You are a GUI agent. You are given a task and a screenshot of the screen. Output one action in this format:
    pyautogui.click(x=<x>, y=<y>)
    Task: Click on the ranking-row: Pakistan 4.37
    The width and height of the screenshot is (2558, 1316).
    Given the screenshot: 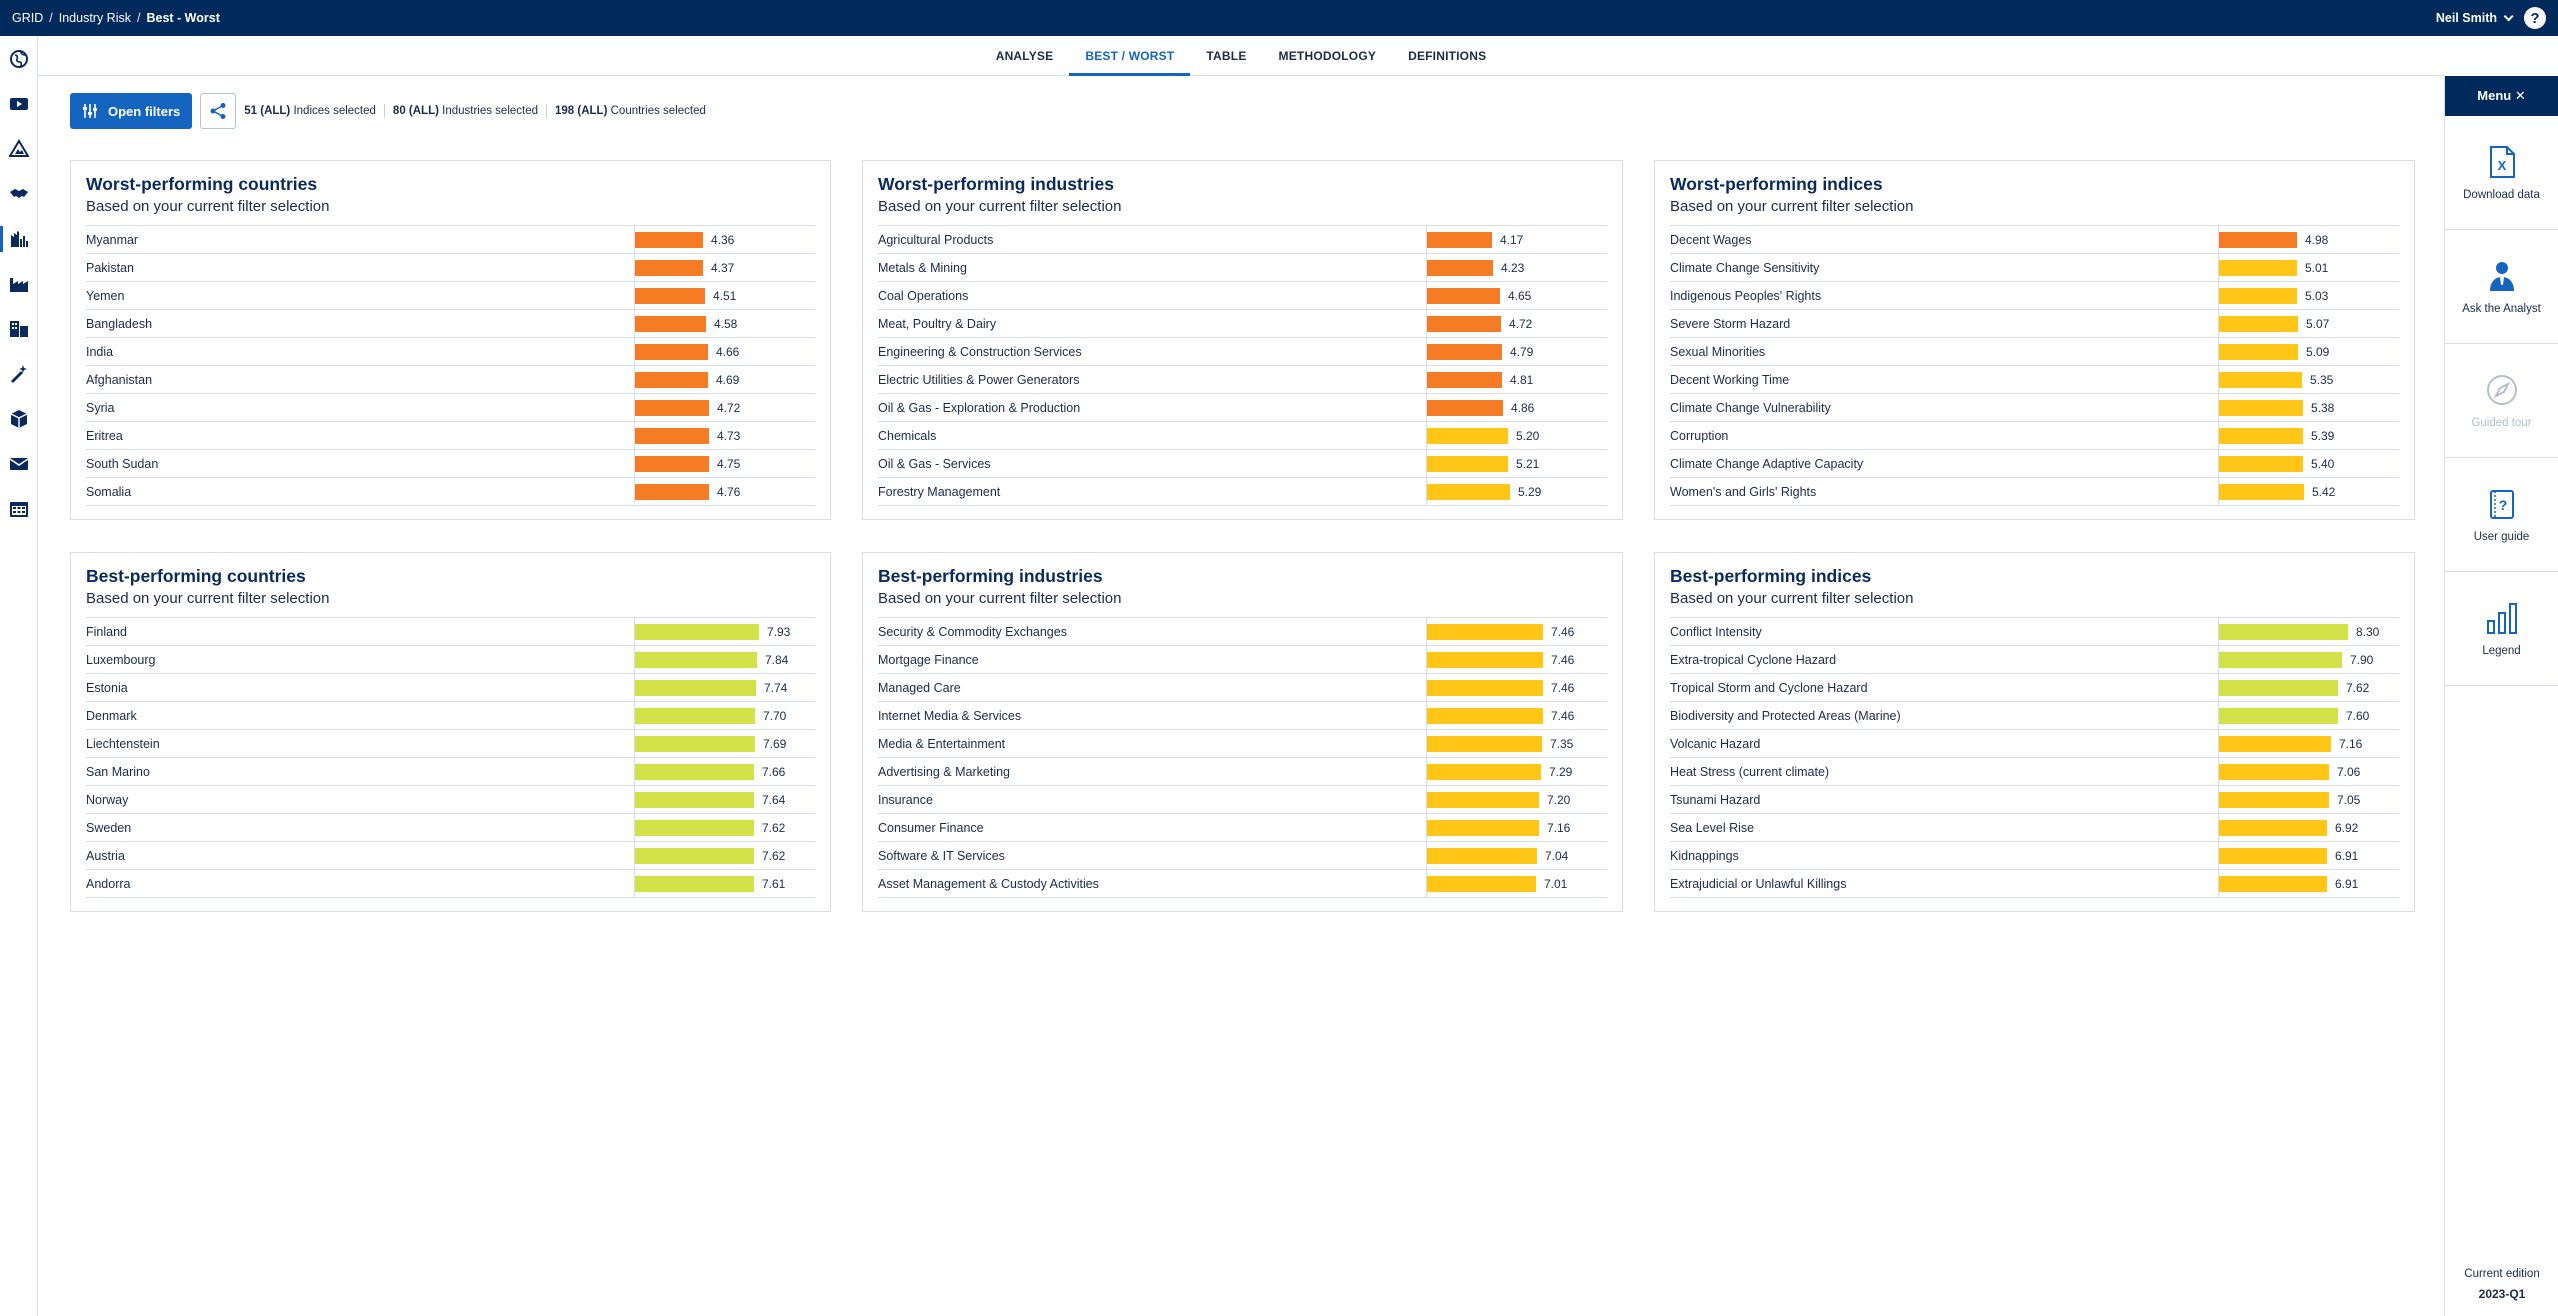 What is the action you would take?
    pyautogui.click(x=450, y=267)
    